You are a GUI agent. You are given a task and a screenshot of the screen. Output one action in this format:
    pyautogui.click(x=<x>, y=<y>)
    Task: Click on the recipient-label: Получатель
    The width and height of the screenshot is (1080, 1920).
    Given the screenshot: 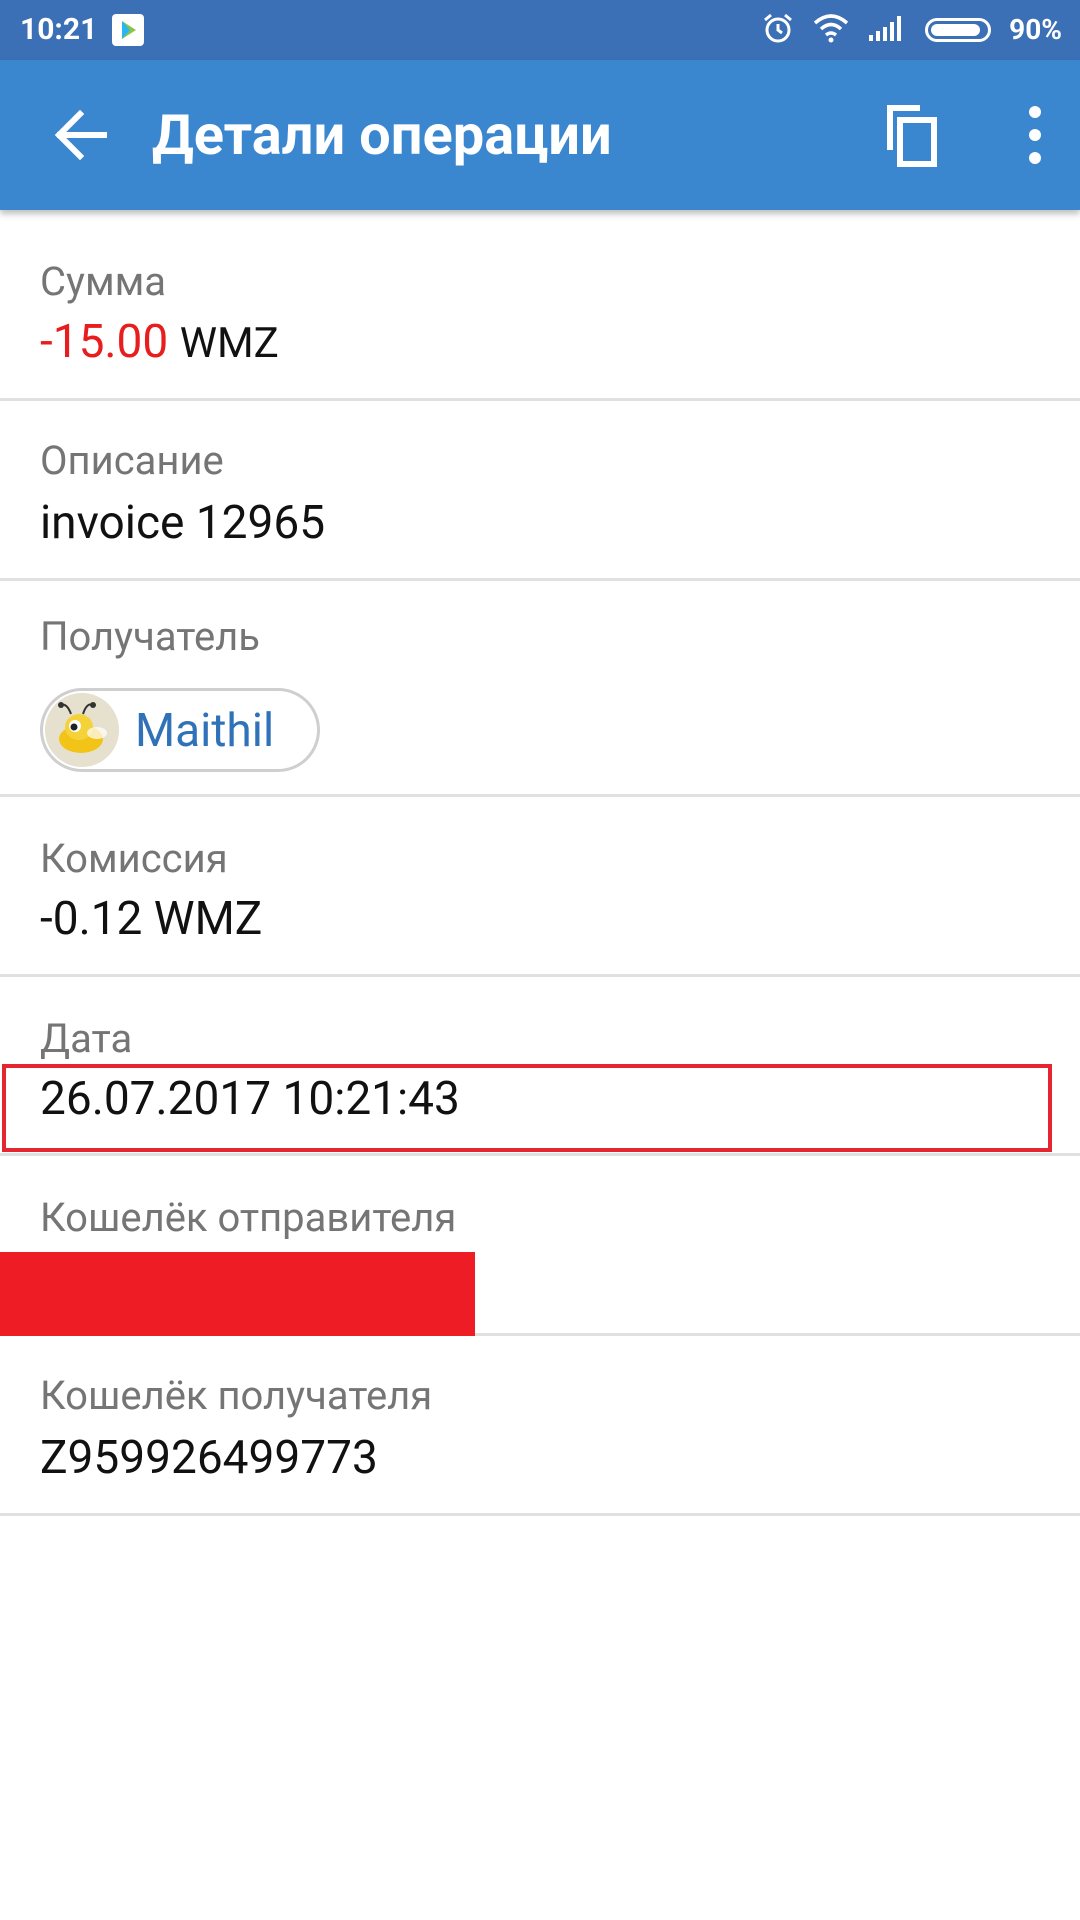 What is the action you would take?
    pyautogui.click(x=150, y=636)
    